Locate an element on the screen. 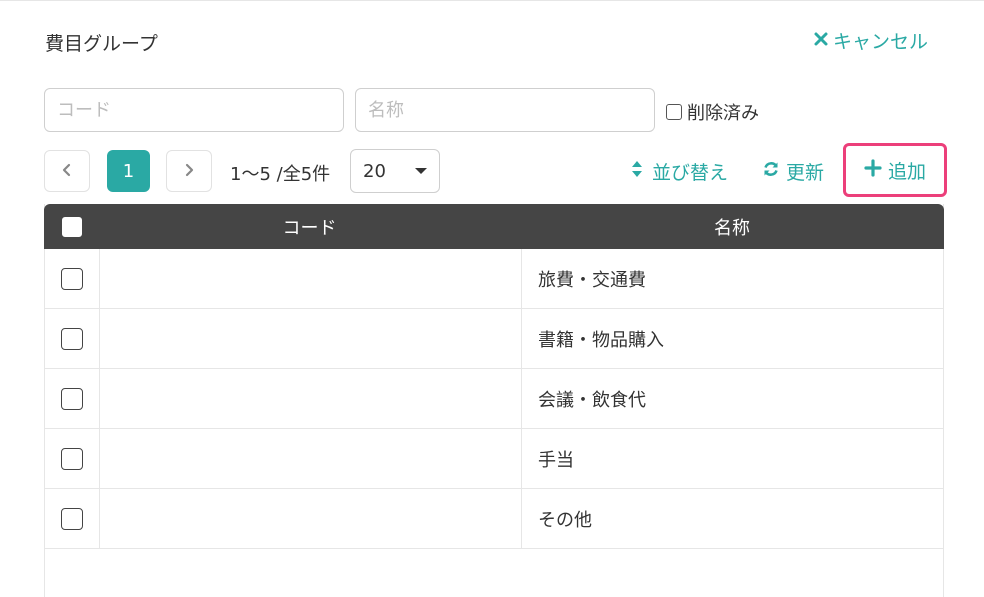 This screenshot has height=597, width=984. add-label: 追加 is located at coordinates (906, 171).